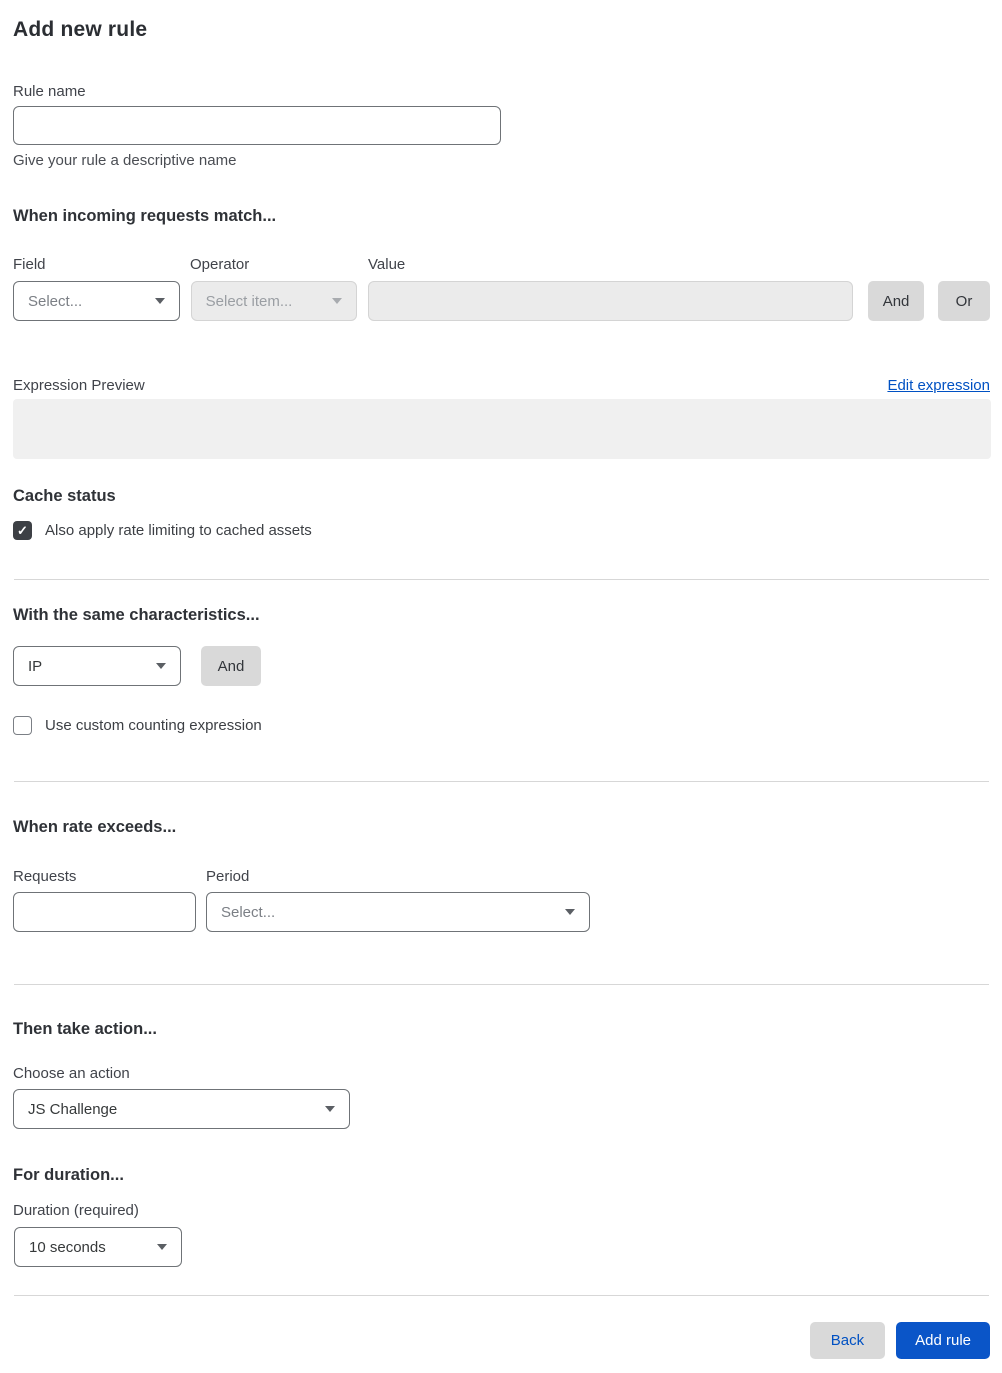  Describe the element at coordinates (76, 1210) in the screenshot. I see `duration-label: Duration (required)` at that location.